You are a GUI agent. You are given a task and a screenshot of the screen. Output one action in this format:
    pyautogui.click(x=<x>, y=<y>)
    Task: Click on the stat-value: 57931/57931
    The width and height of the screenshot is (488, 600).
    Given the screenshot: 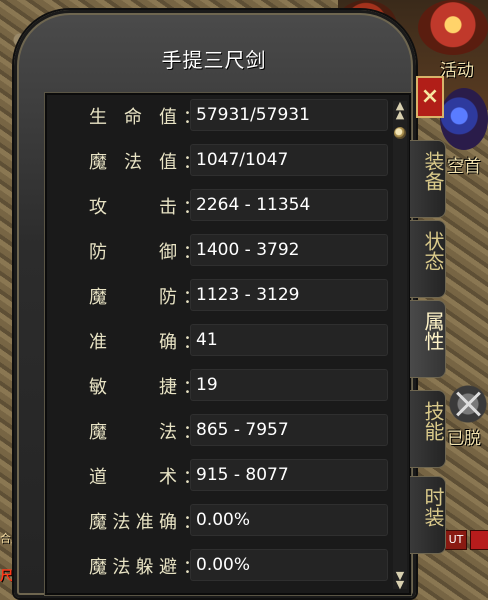 What is the action you would take?
    pyautogui.click(x=253, y=115)
    